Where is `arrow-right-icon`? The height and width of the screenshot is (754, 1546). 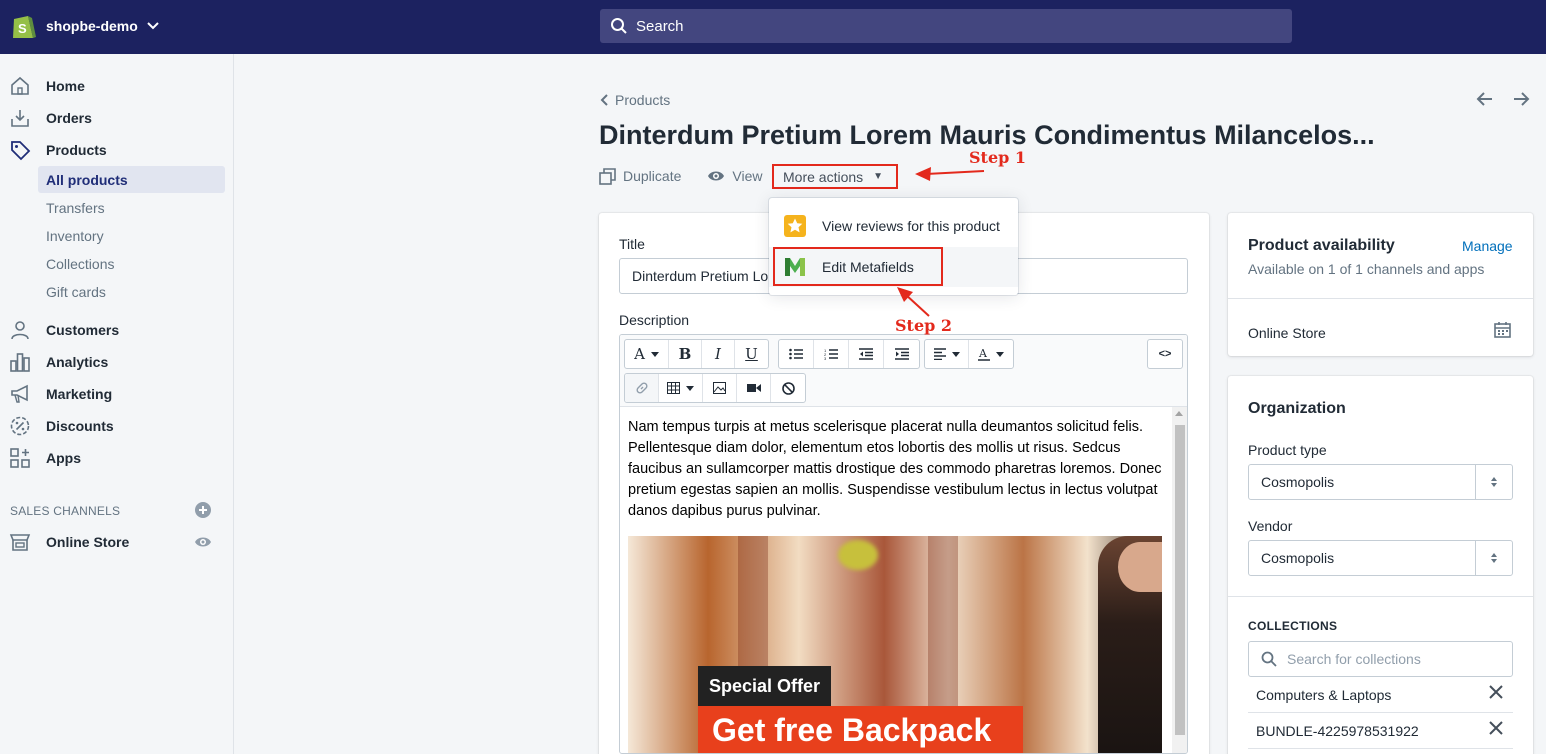 arrow-right-icon is located at coordinates (1521, 99).